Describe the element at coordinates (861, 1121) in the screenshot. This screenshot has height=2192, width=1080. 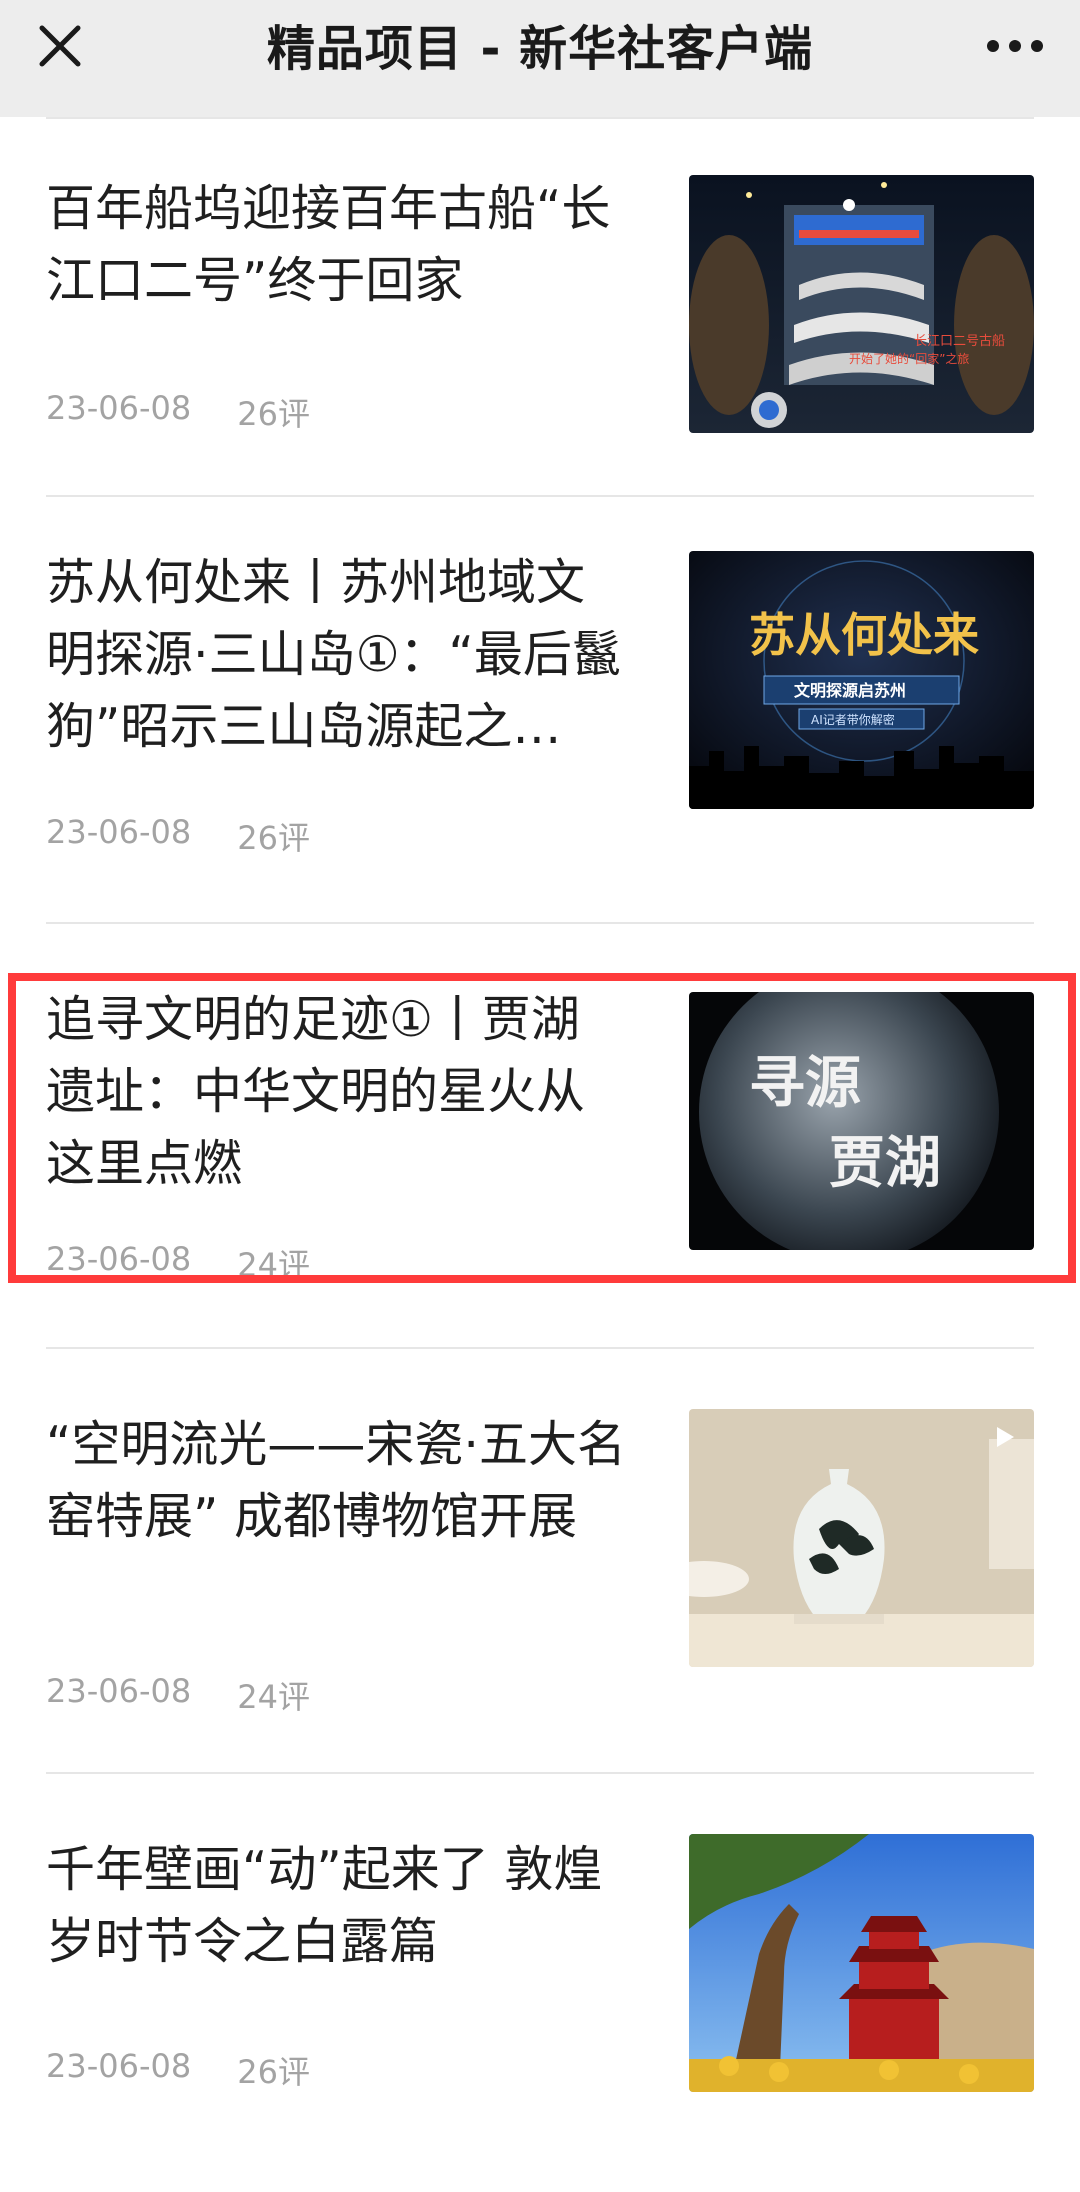
I see `item-thumbnail: 寻源 贾湖` at that location.